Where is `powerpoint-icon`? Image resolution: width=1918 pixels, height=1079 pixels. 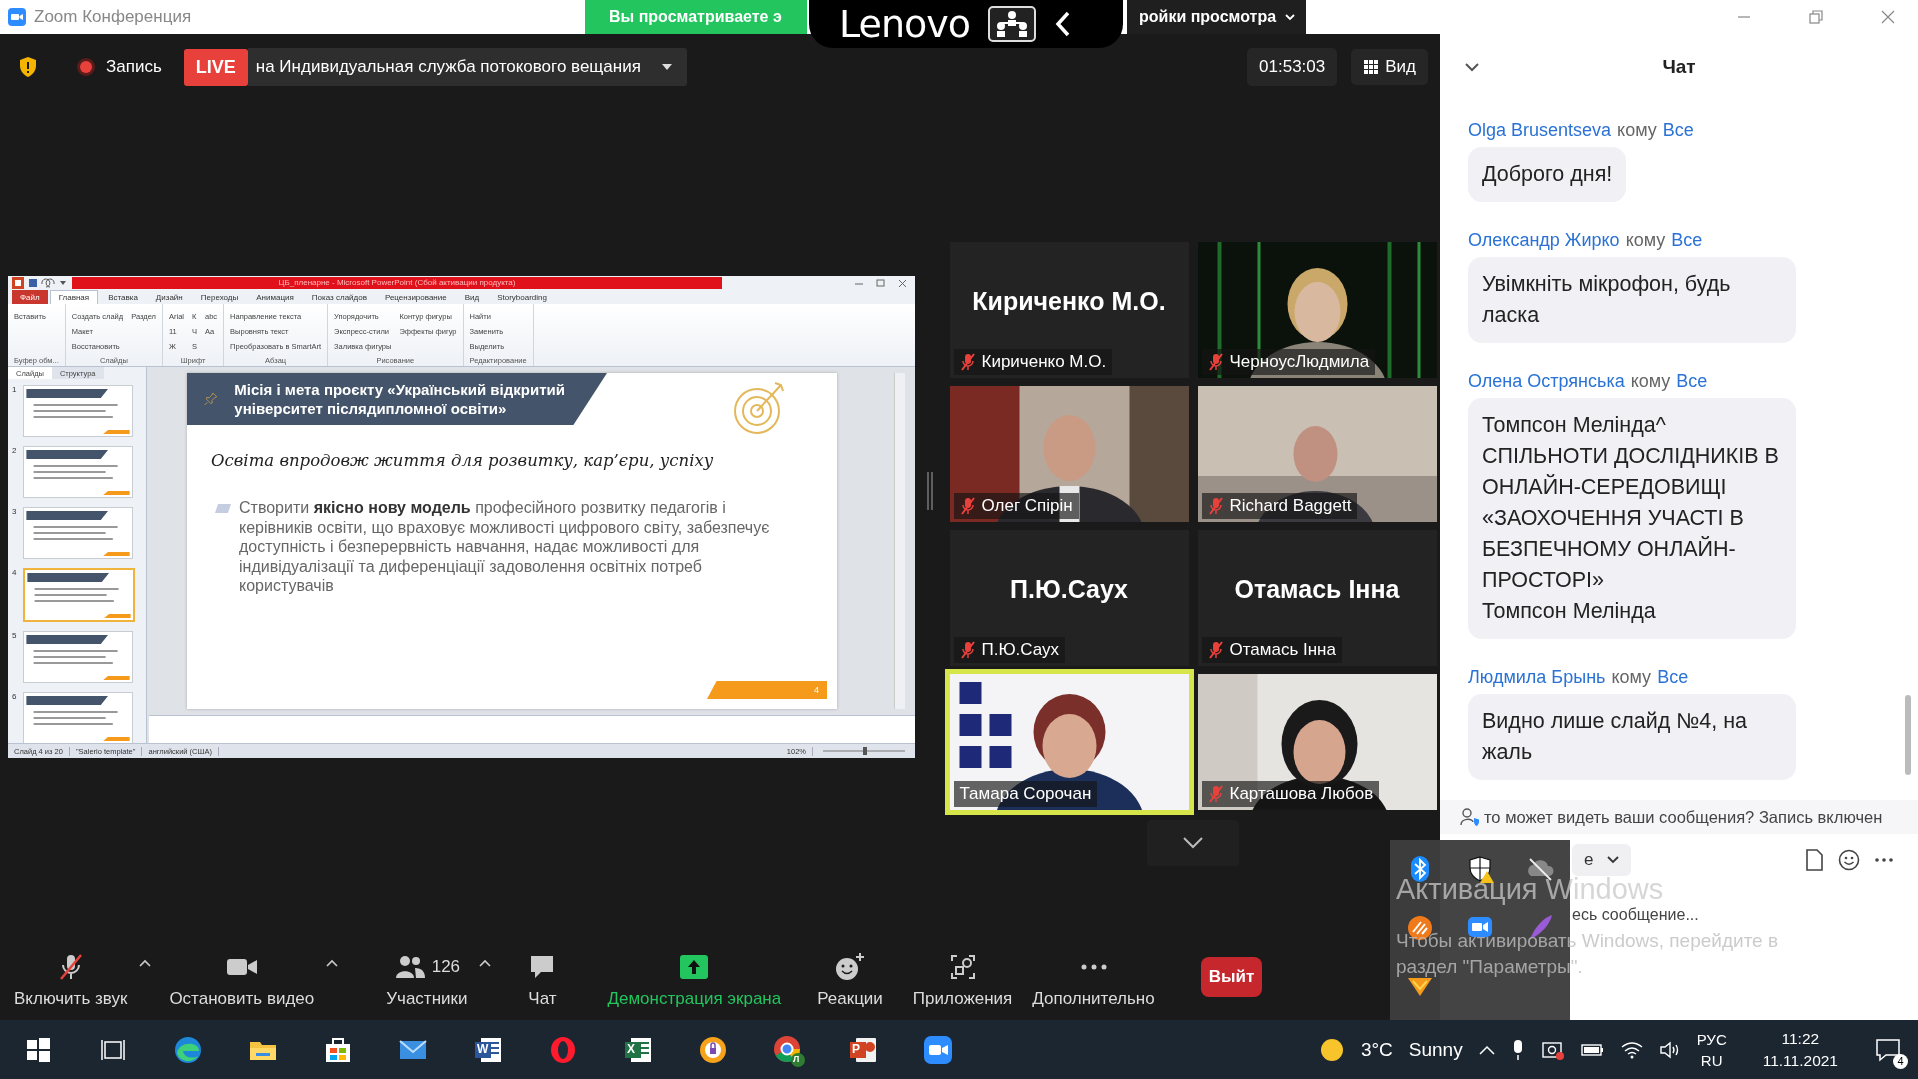
powerpoint-icon is located at coordinates (18, 283).